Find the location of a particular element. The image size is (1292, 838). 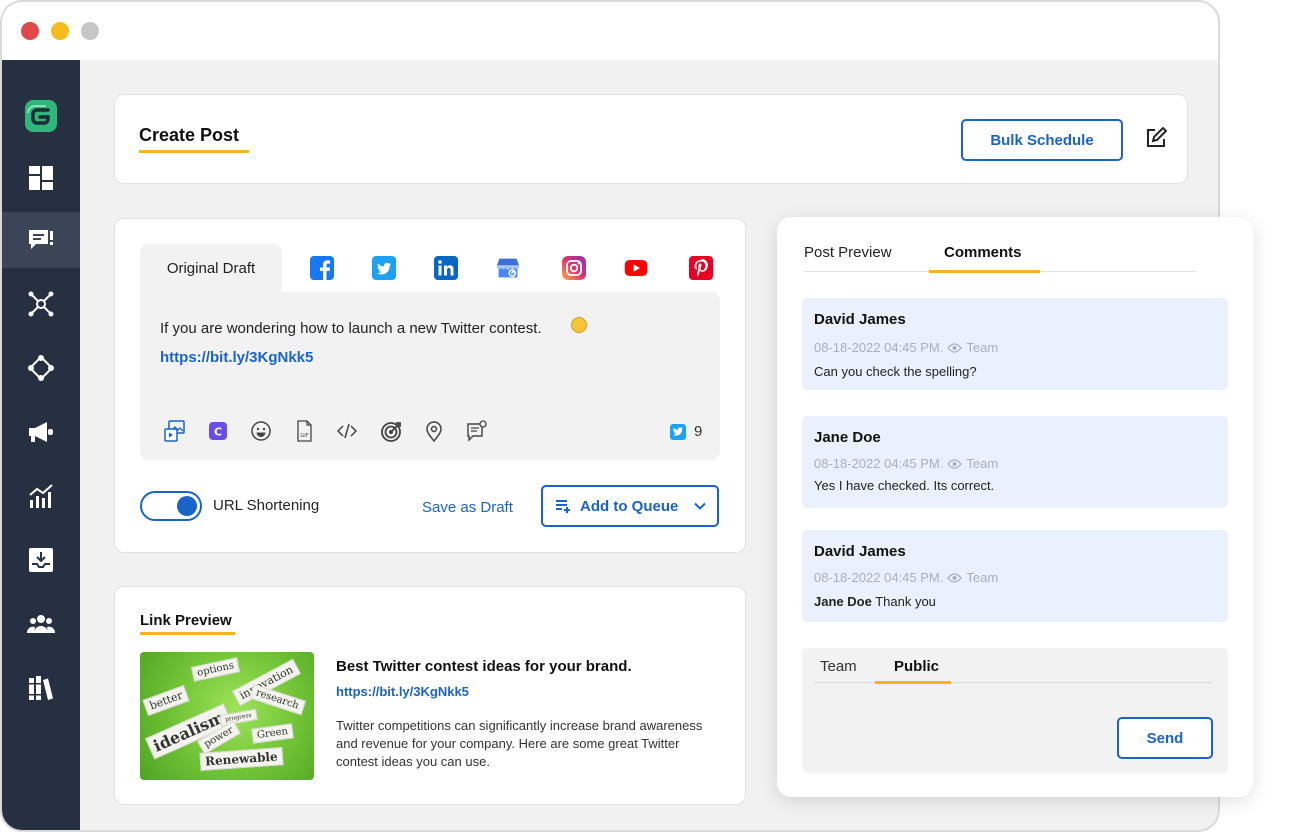

comment-author: Jane Doe is located at coordinates (847, 437).